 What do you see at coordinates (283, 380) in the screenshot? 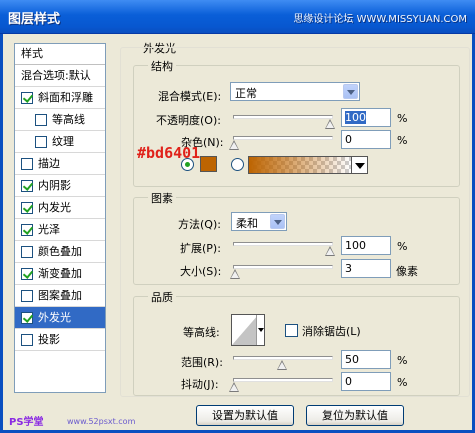
I see `jitter-slider` at bounding box center [283, 380].